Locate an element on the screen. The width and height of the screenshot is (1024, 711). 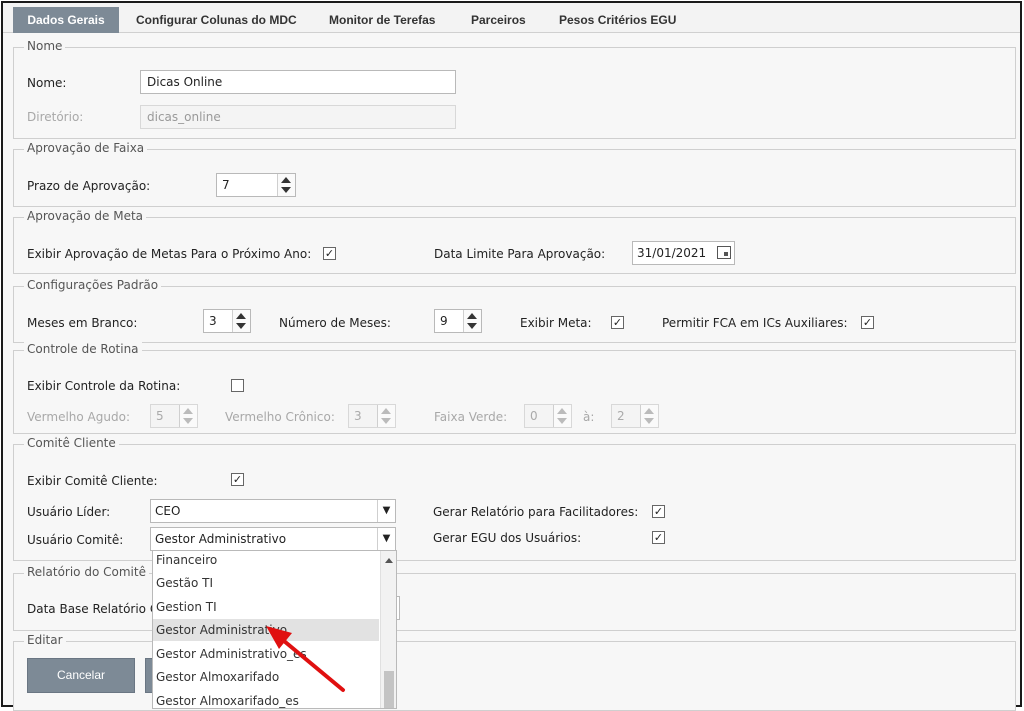
vermelho-cronico-value: 3 is located at coordinates (358, 416).